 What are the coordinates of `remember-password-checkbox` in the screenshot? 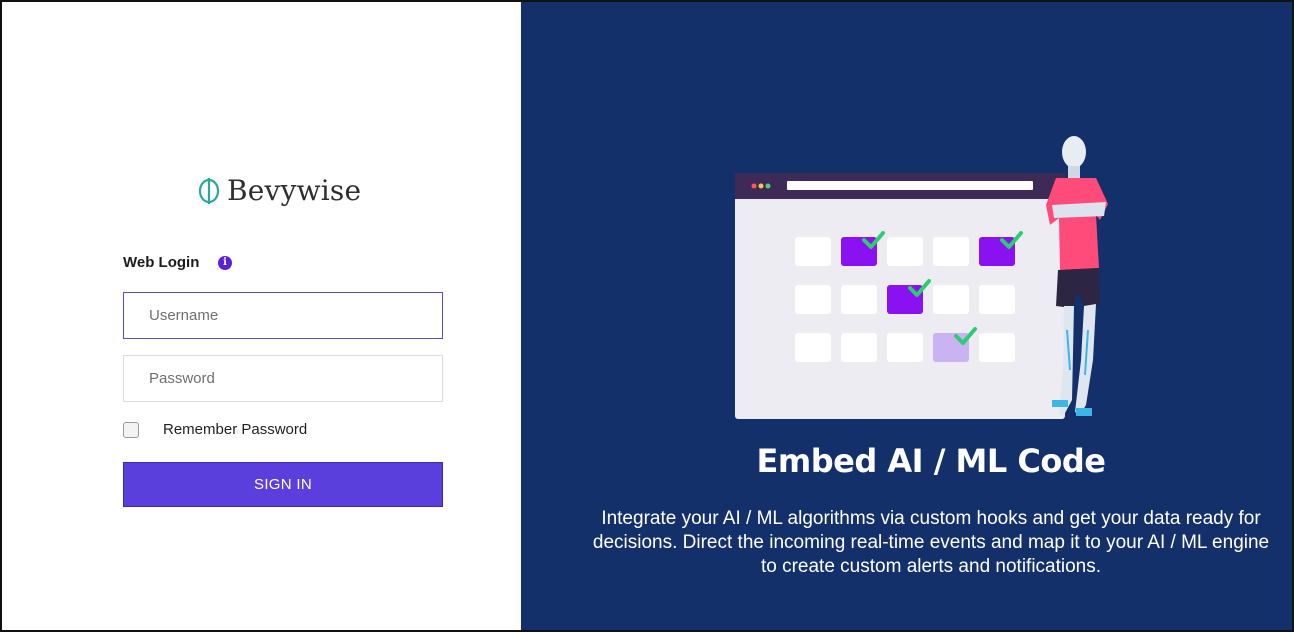 It's located at (131, 430).